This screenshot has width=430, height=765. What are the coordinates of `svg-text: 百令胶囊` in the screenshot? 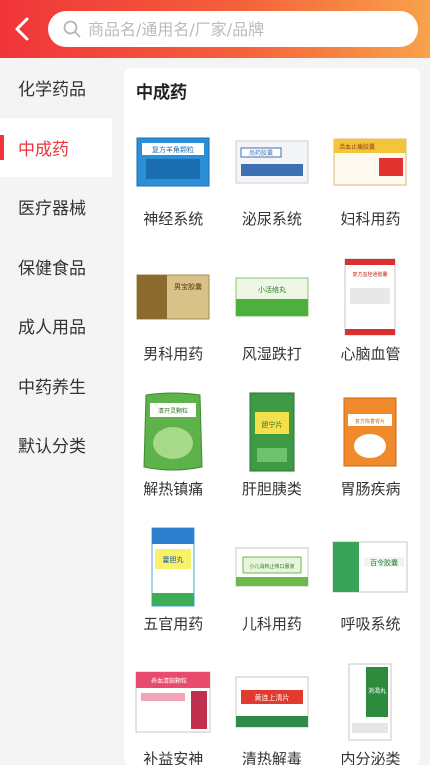 It's located at (384, 562).